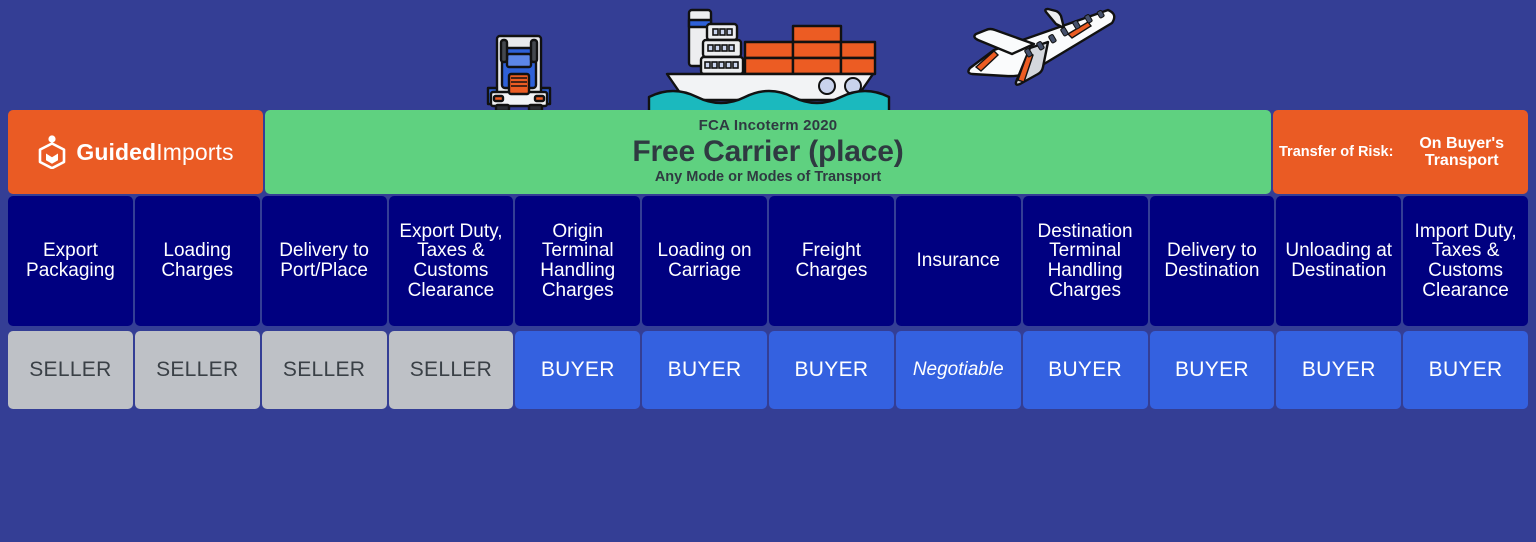 This screenshot has height=542, width=1536. I want to click on transfer-of-risk-panel: Transfer of Risk: On Buyer's Transport, so click(1400, 152).